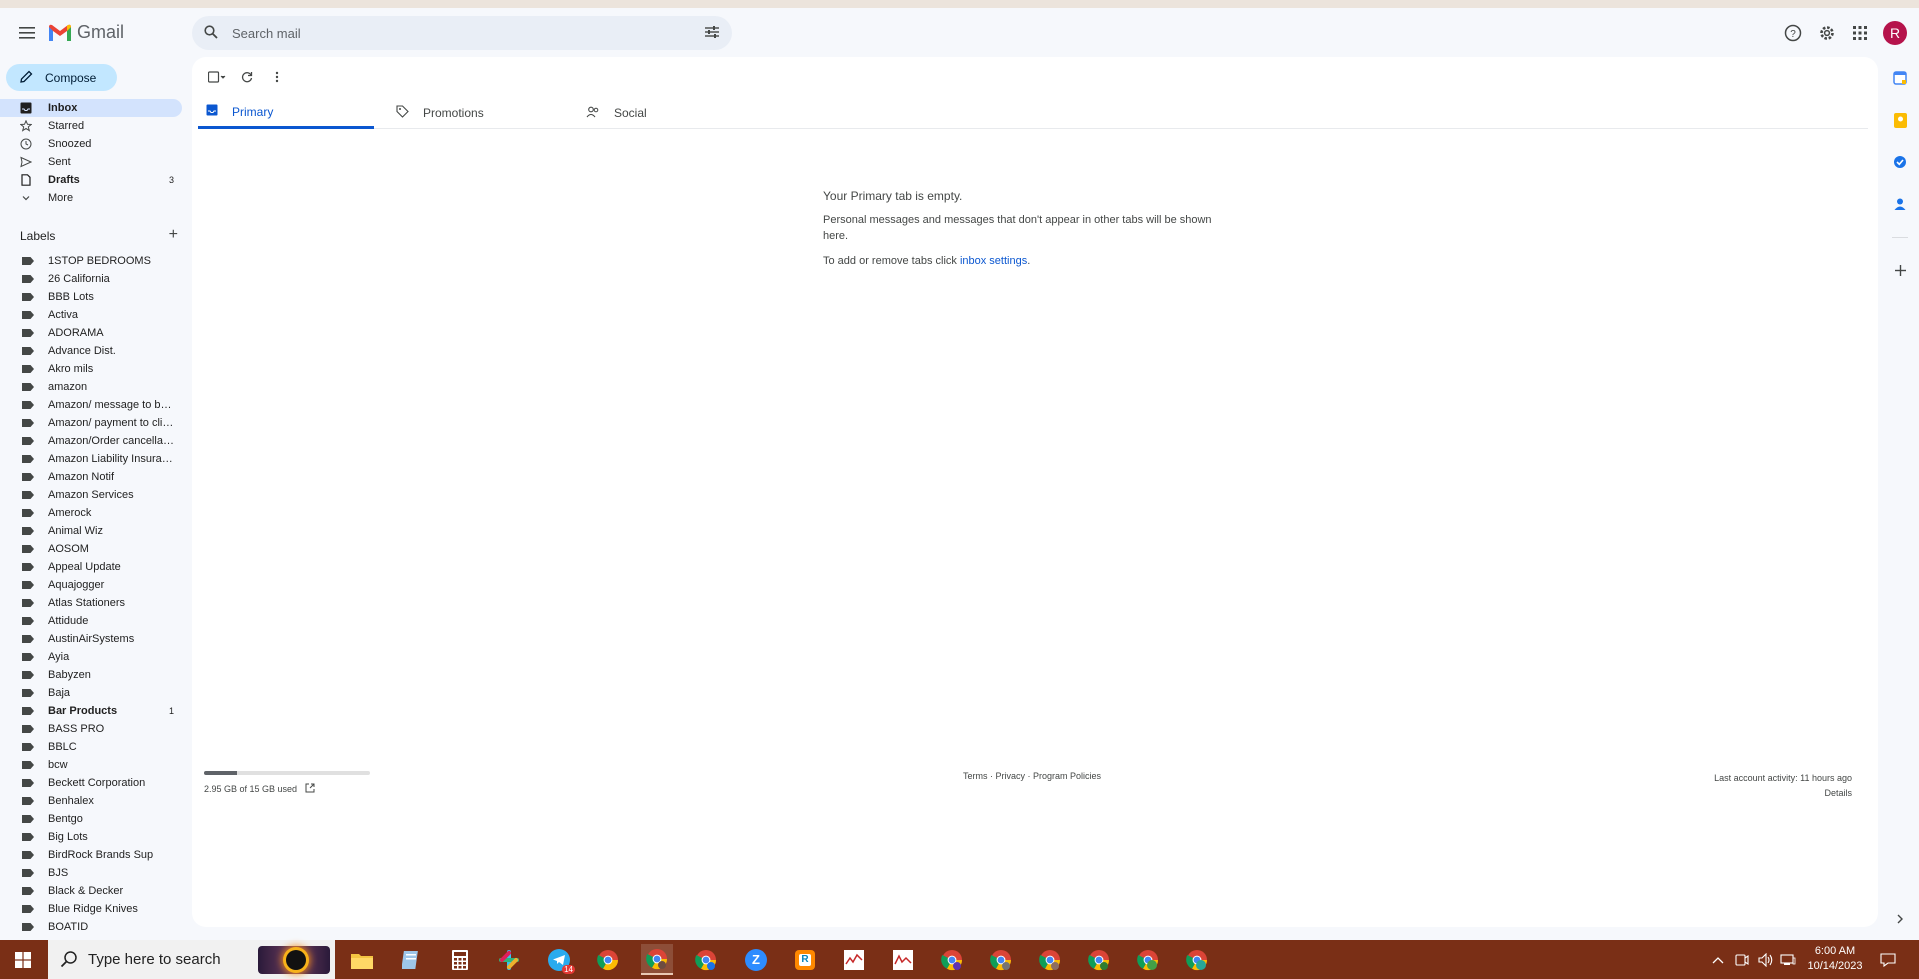 The image size is (1919, 979). Describe the element at coordinates (1900, 120) in the screenshot. I see `keep-icon` at that location.